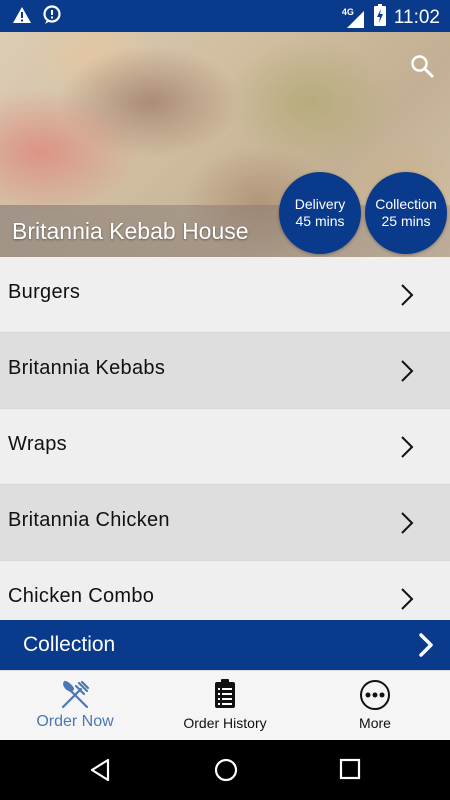 The image size is (450, 800). I want to click on order-mode-label: Collection, so click(69, 644).